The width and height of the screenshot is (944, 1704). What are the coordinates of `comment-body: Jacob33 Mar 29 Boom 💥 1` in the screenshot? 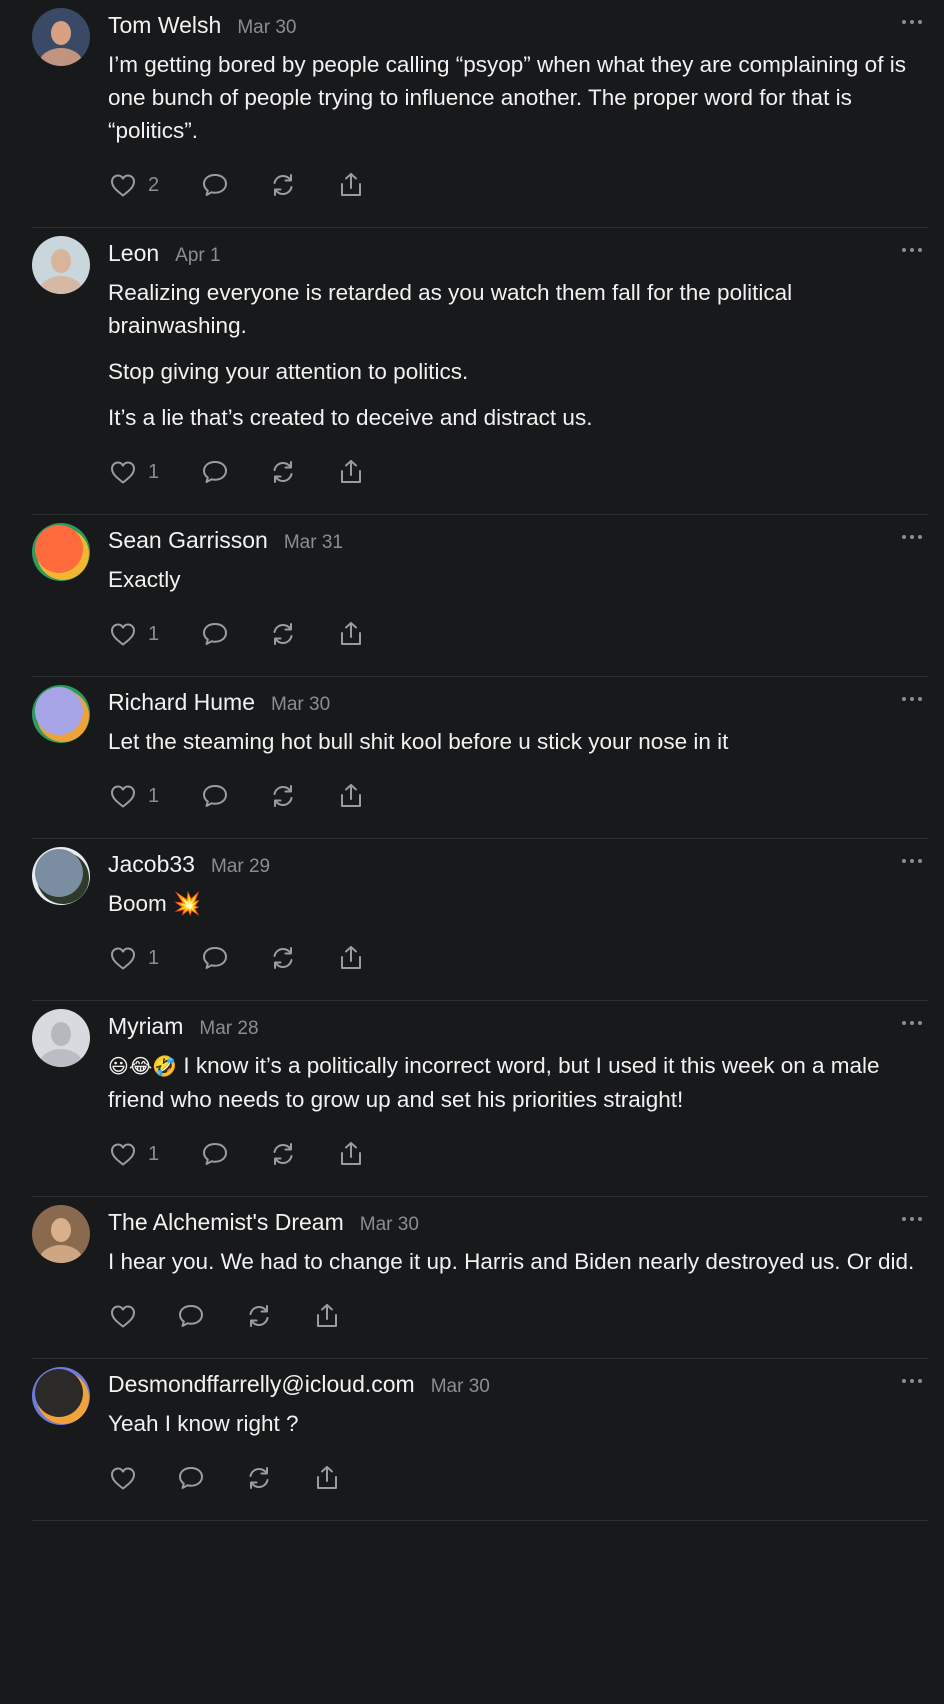 It's located at (516, 914).